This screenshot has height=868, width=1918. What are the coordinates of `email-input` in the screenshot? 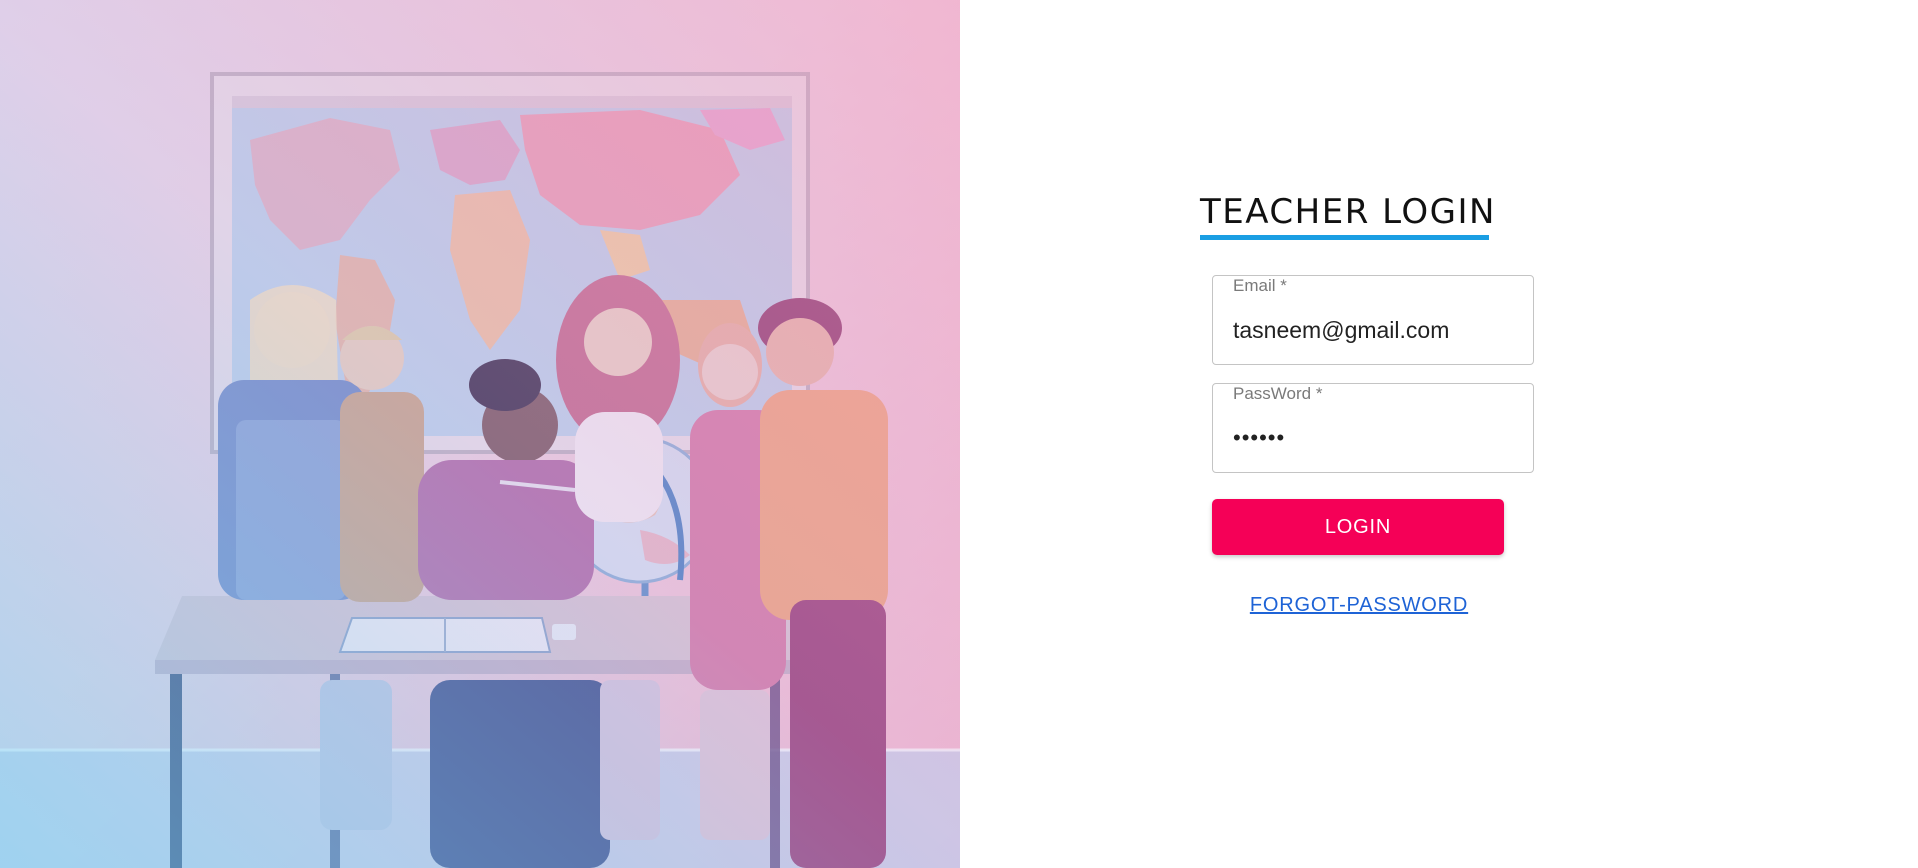 It's located at (1375, 330).